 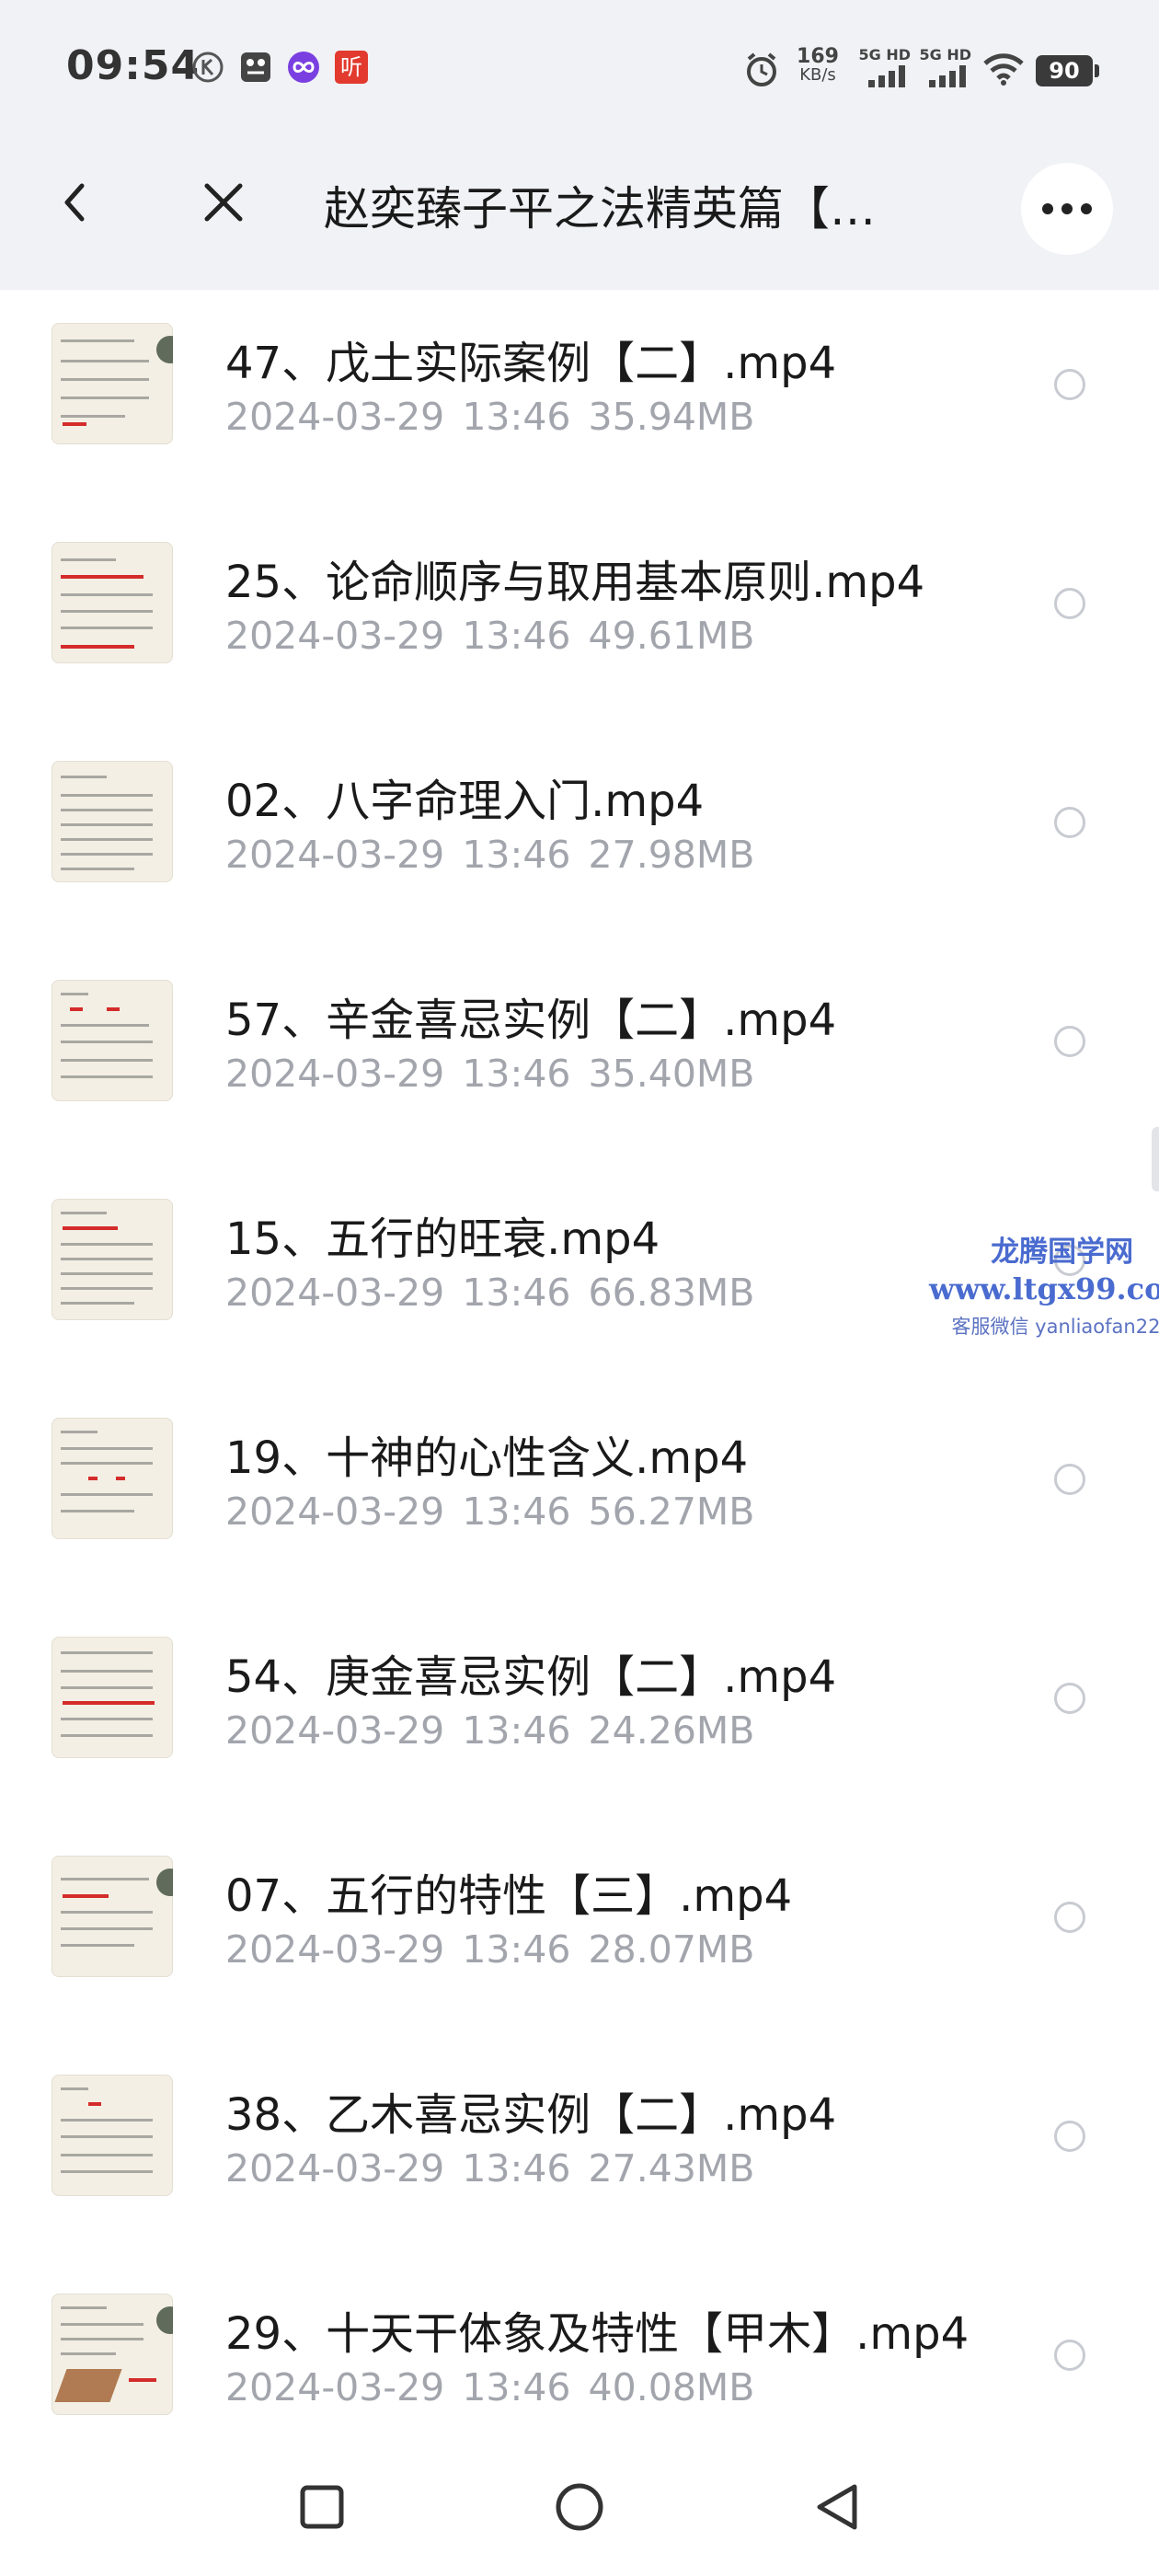 I want to click on file-name: 07、五行的特性【三】.mp4, so click(x=509, y=1896).